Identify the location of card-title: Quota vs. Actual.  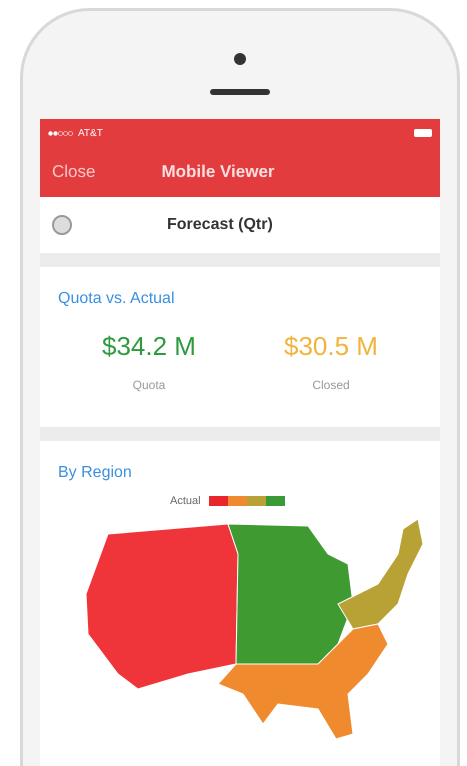
(117, 299).